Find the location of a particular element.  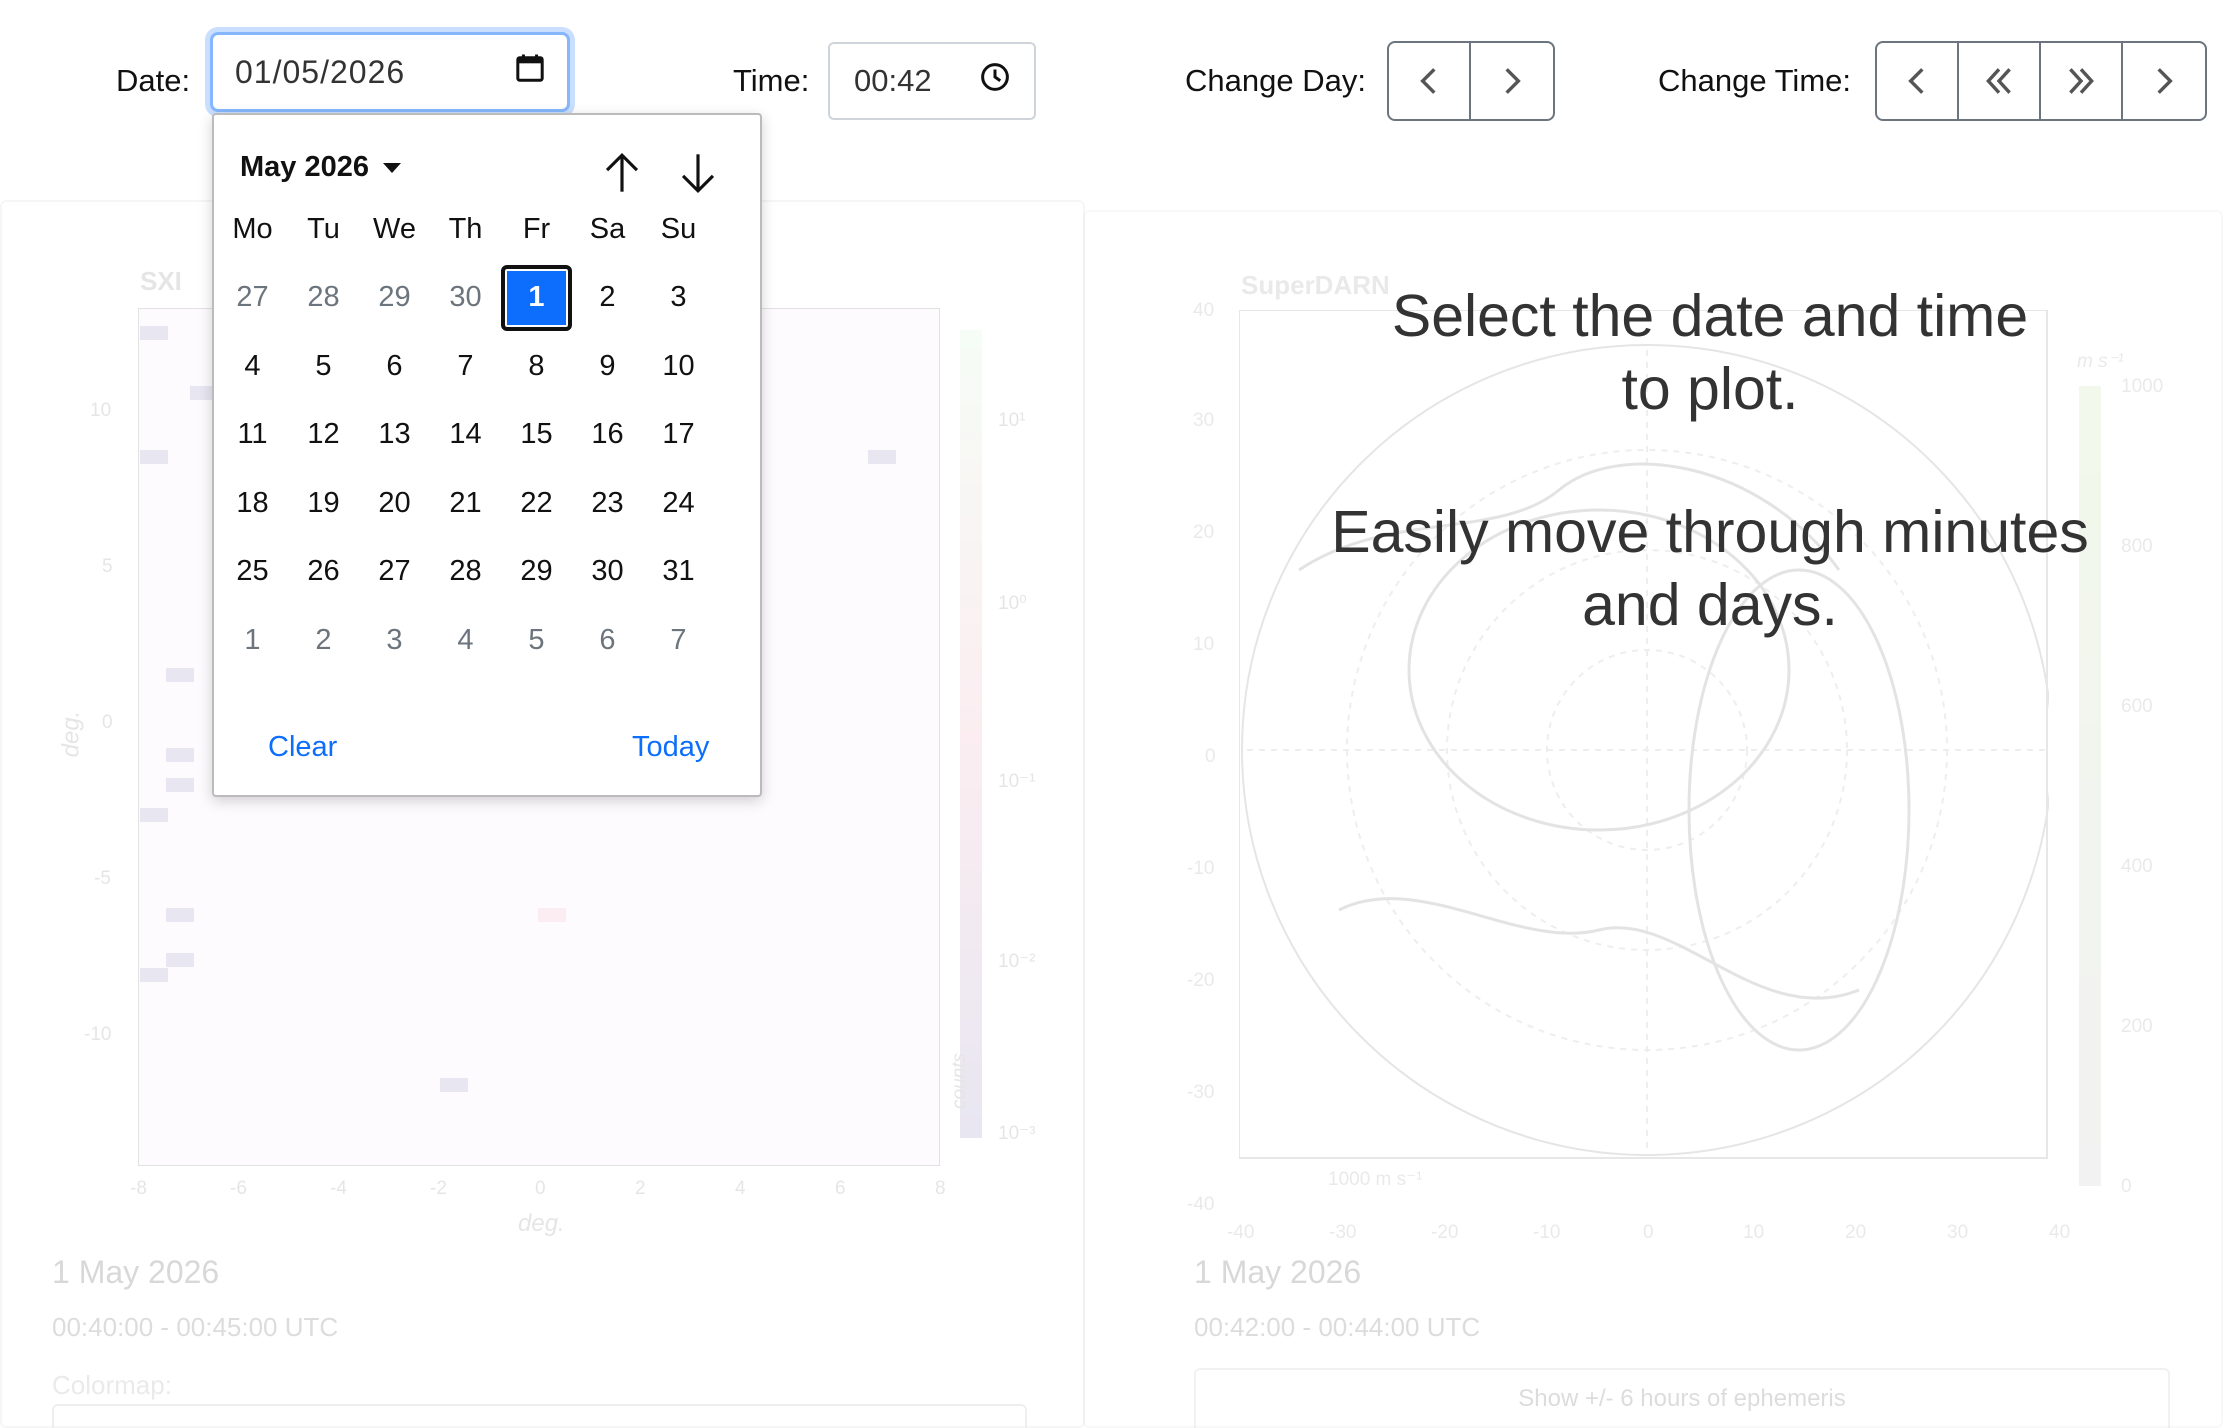

calendar-day: 10 is located at coordinates (678, 366).